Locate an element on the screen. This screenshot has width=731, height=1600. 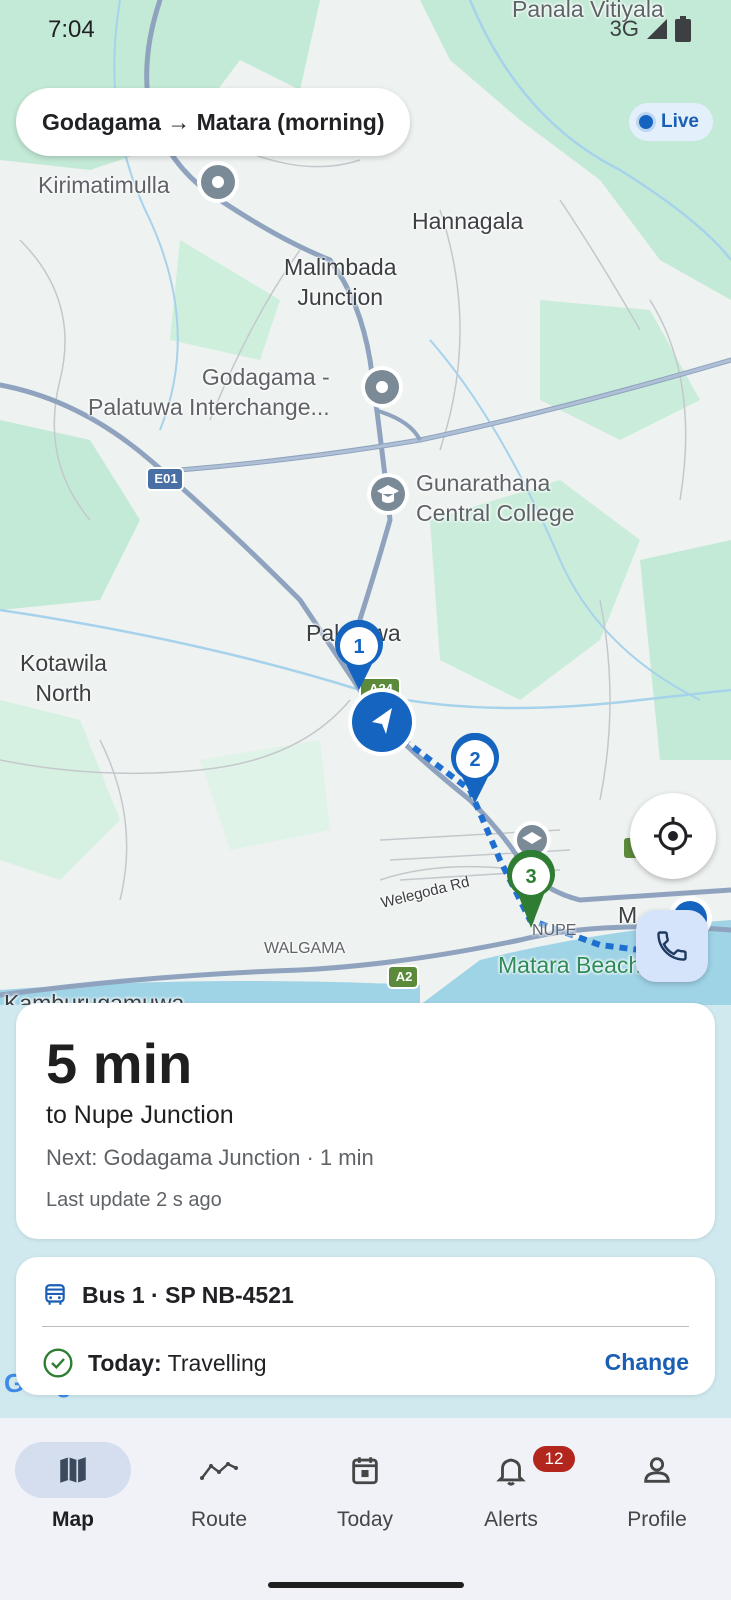
person-icon is located at coordinates (657, 1470).